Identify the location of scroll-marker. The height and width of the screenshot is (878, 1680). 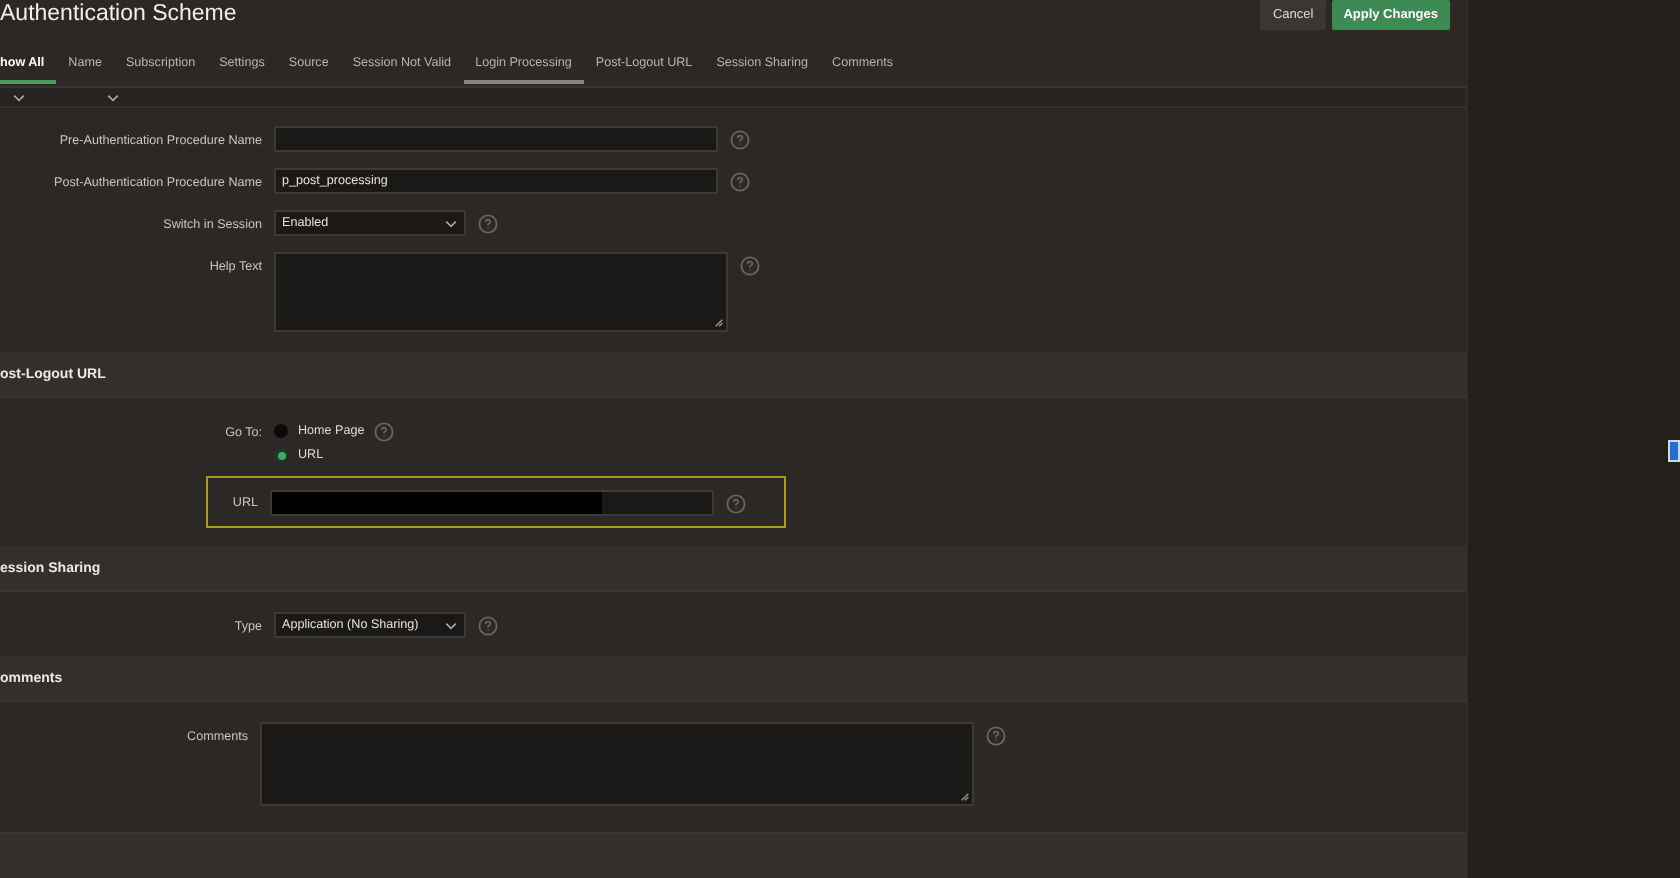
(1674, 451).